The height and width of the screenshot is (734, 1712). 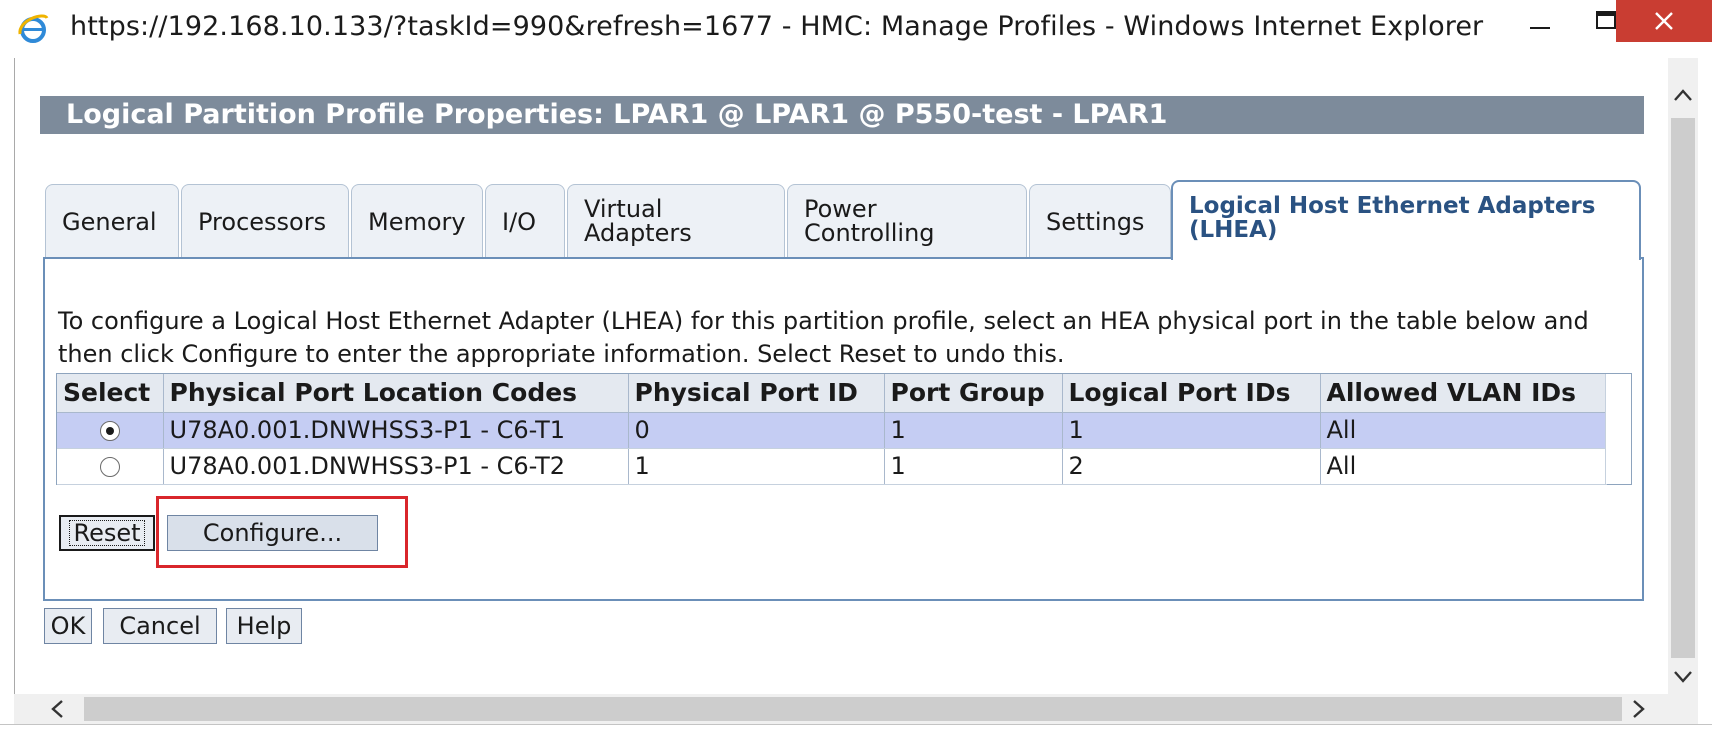 I want to click on column-header: Select, so click(x=110, y=393).